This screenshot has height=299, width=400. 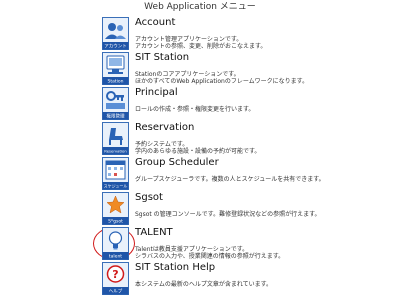 What do you see at coordinates (192, 249) in the screenshot?
I see `app-description-line: Talentは教員支援アプリケーションです。` at bounding box center [192, 249].